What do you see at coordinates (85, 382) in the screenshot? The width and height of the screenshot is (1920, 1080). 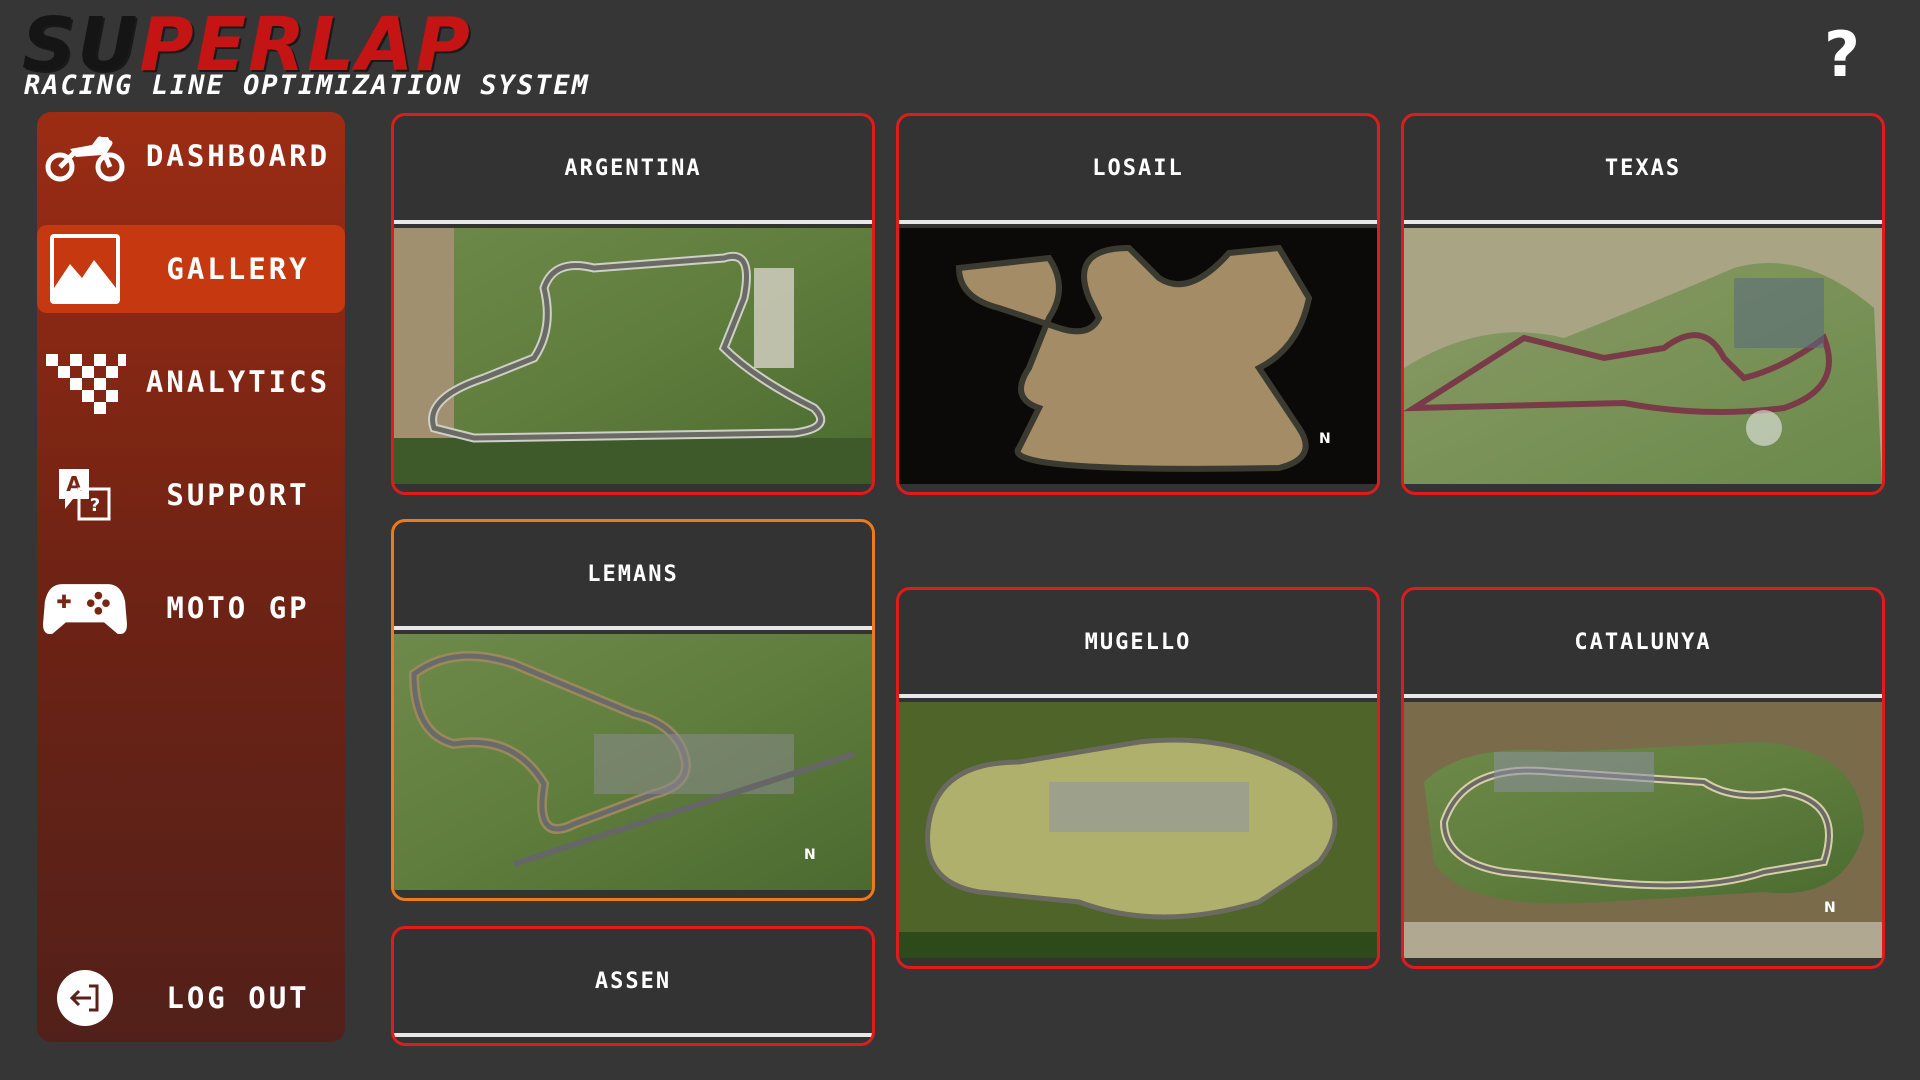 I see `checkered-flag-icon` at bounding box center [85, 382].